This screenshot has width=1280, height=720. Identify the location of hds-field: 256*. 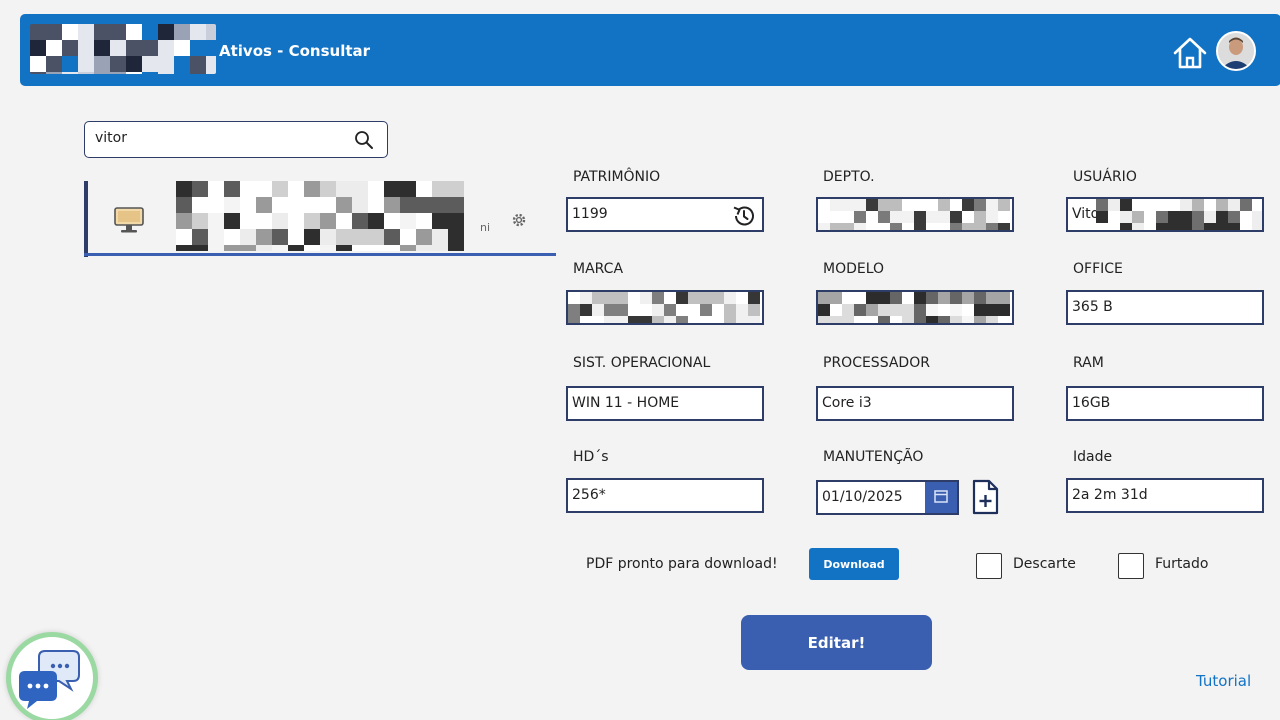
(665, 495).